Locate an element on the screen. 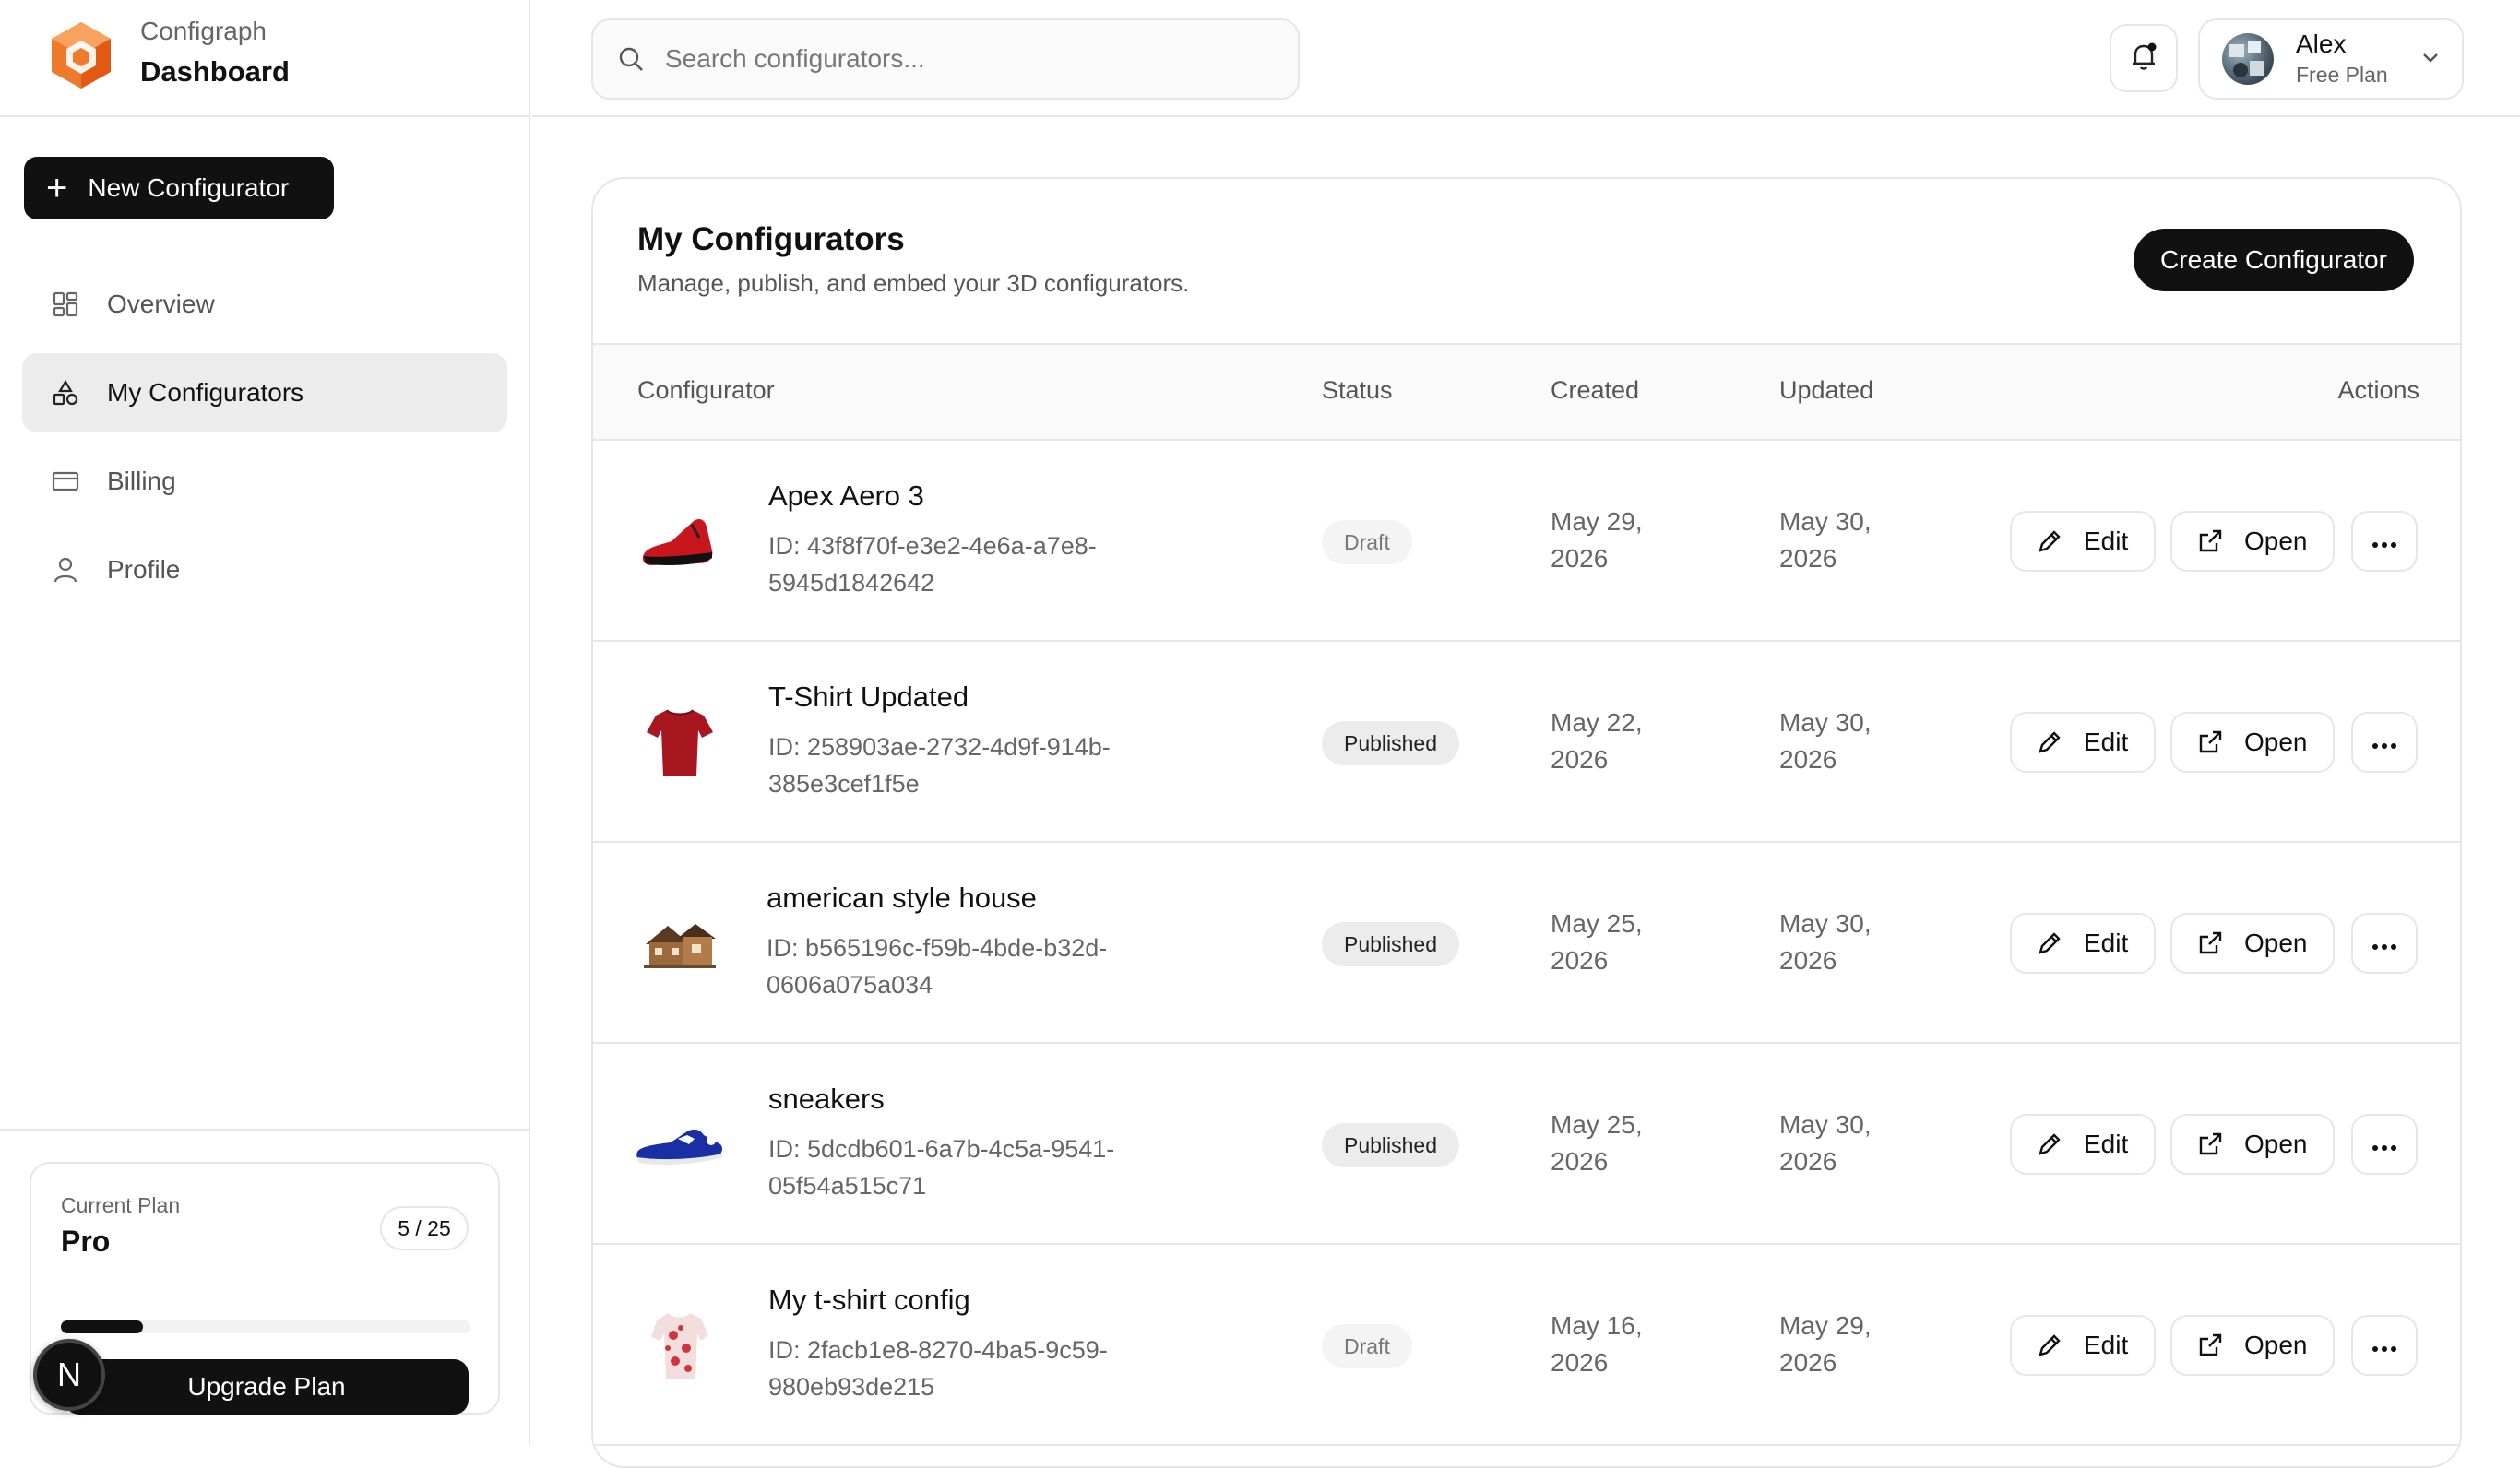  sidebar-item-my-configurators: My Configurators is located at coordinates (264, 392).